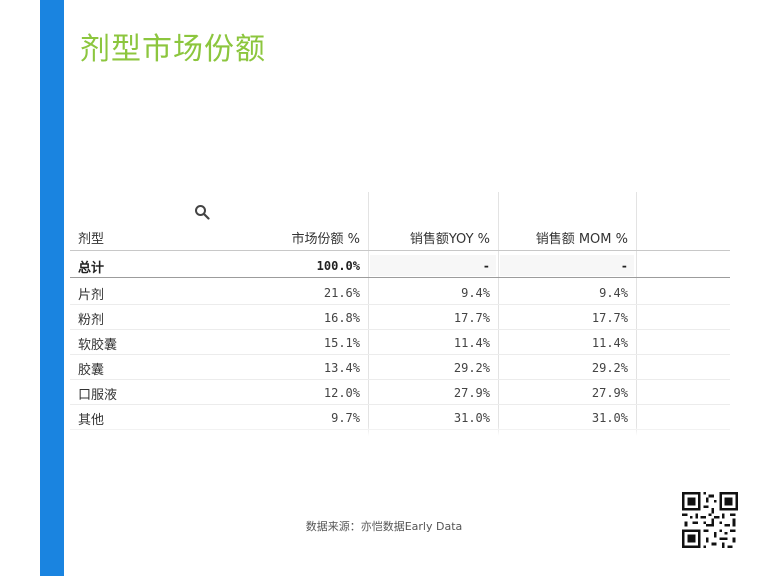  What do you see at coordinates (384, 526) in the screenshot?
I see `data-source-note: 数据来源：亦恺数据Early Data` at bounding box center [384, 526].